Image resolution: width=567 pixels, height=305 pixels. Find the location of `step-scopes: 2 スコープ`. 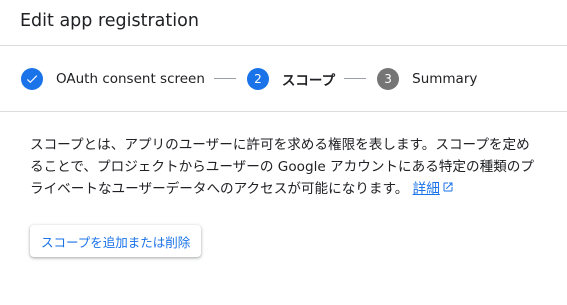

step-scopes: 2 スコープ is located at coordinates (291, 78).